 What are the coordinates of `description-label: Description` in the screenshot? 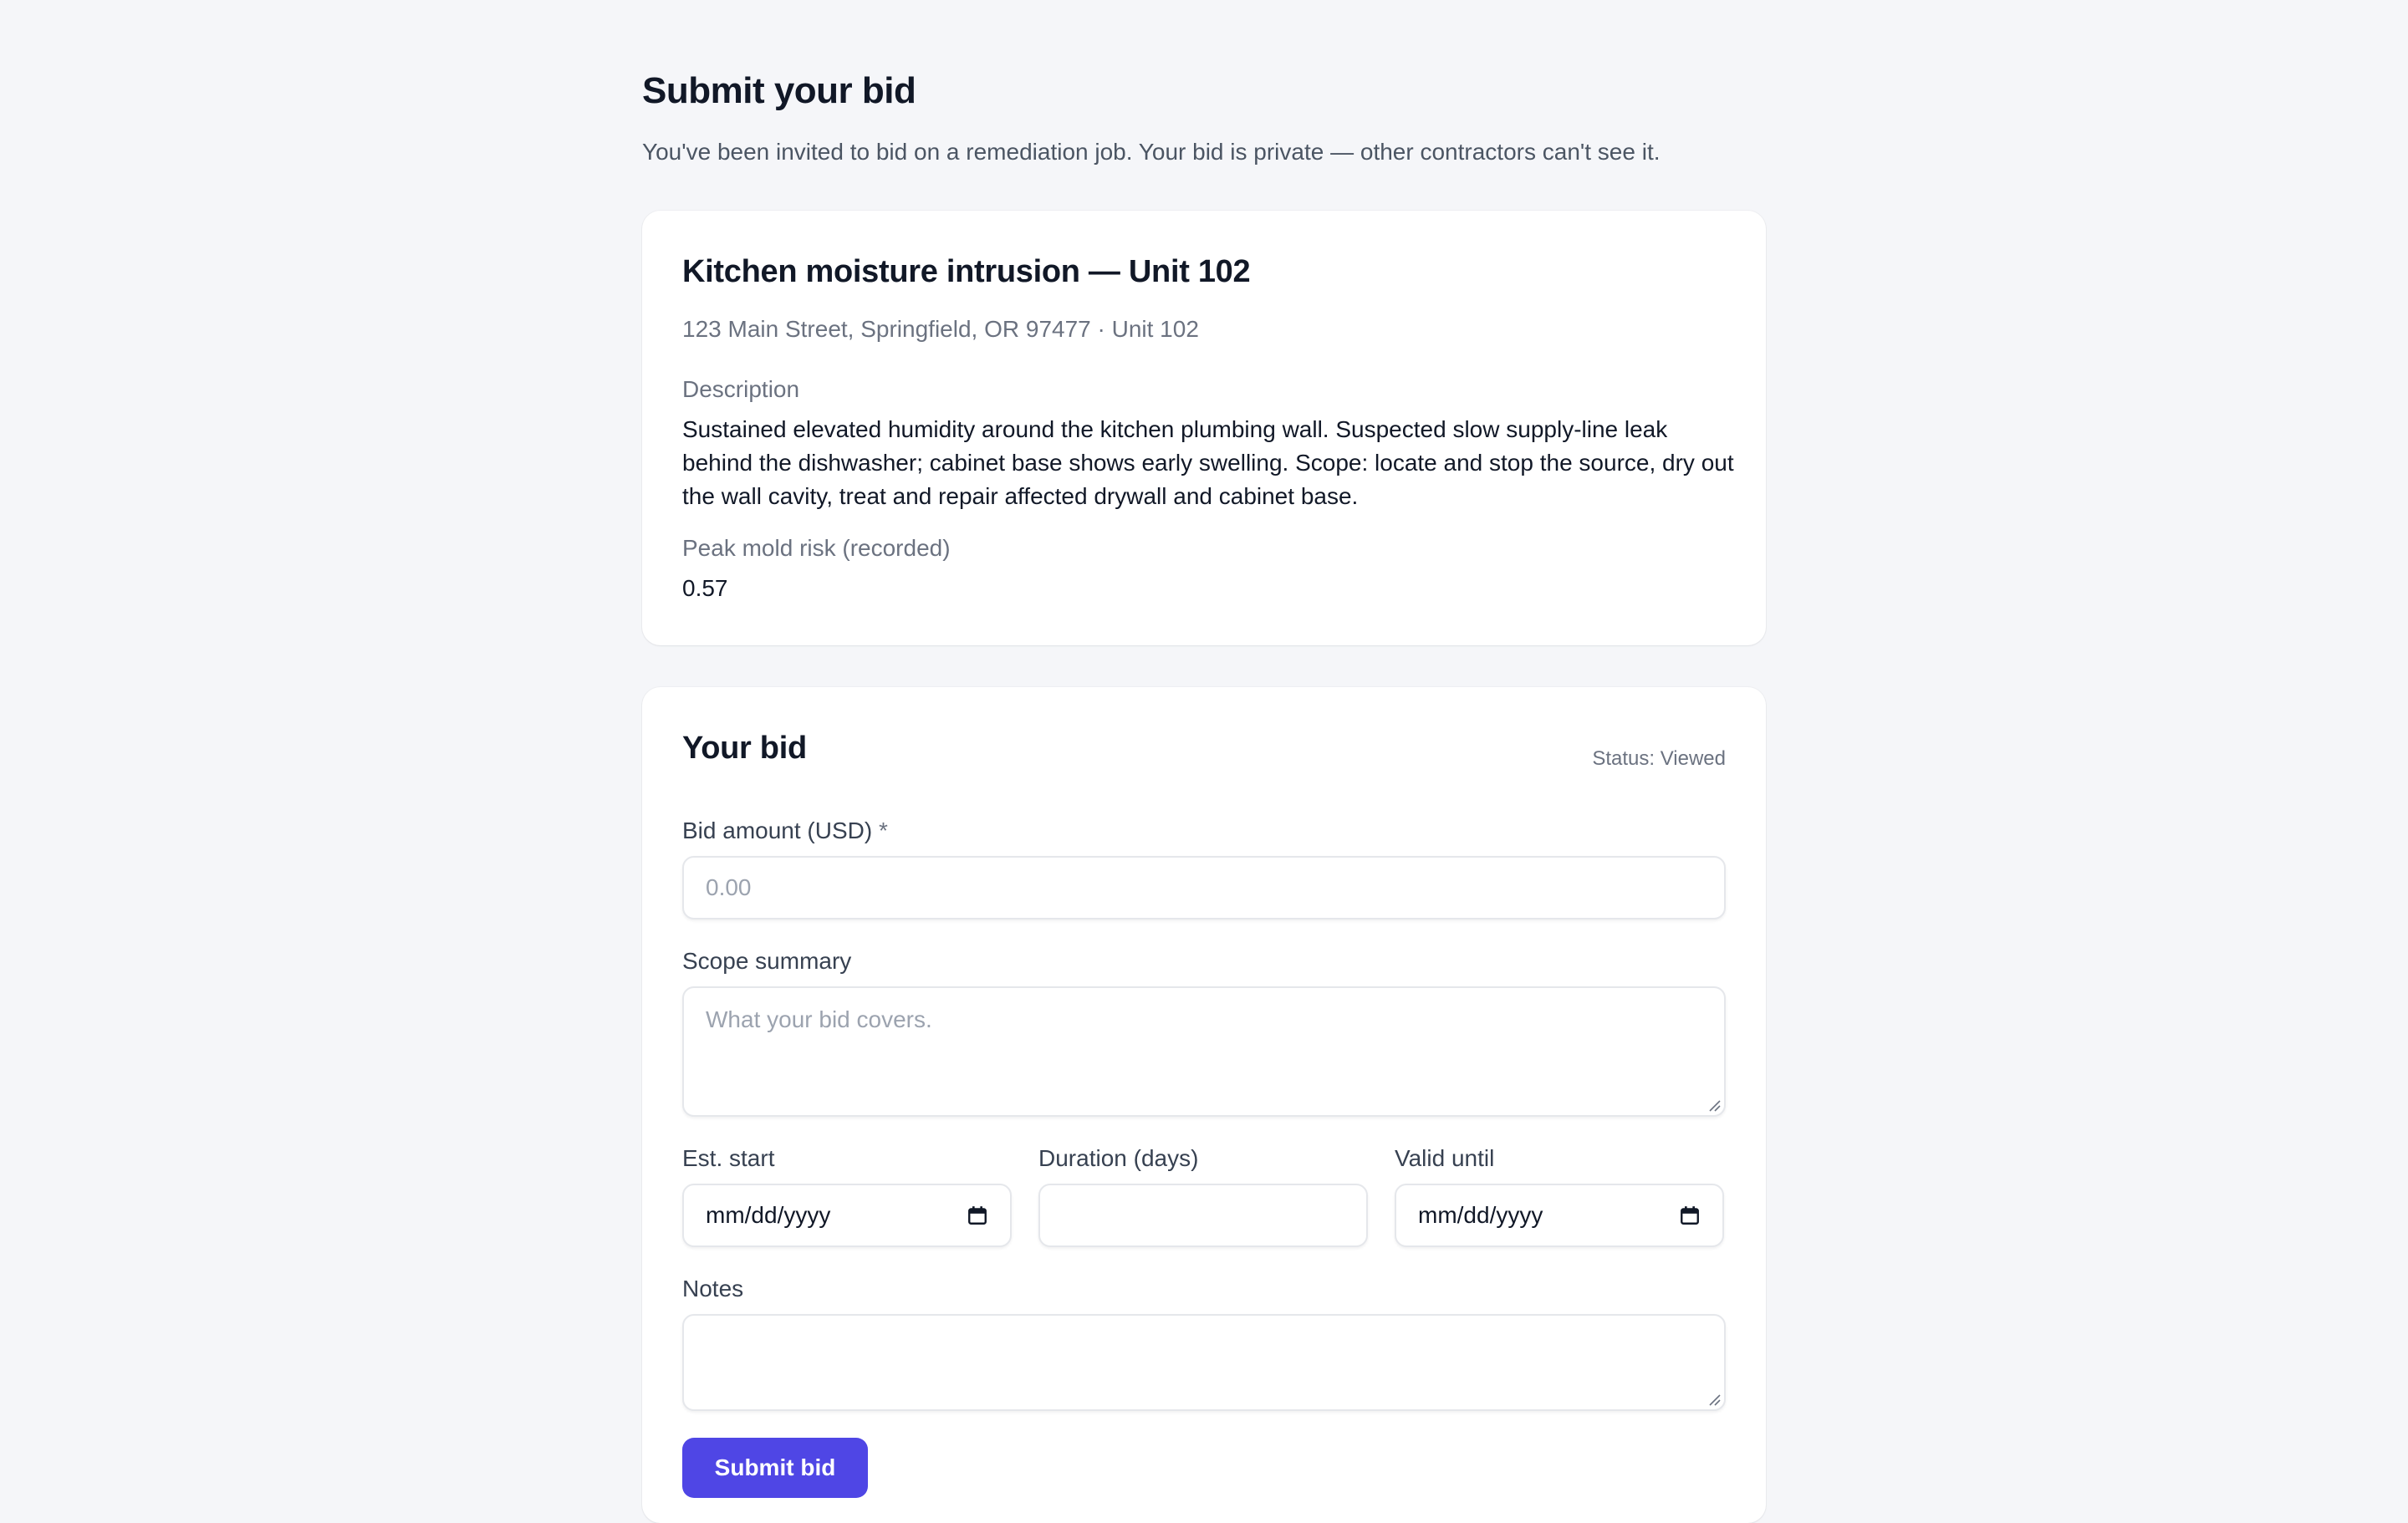 It's located at (741, 389).